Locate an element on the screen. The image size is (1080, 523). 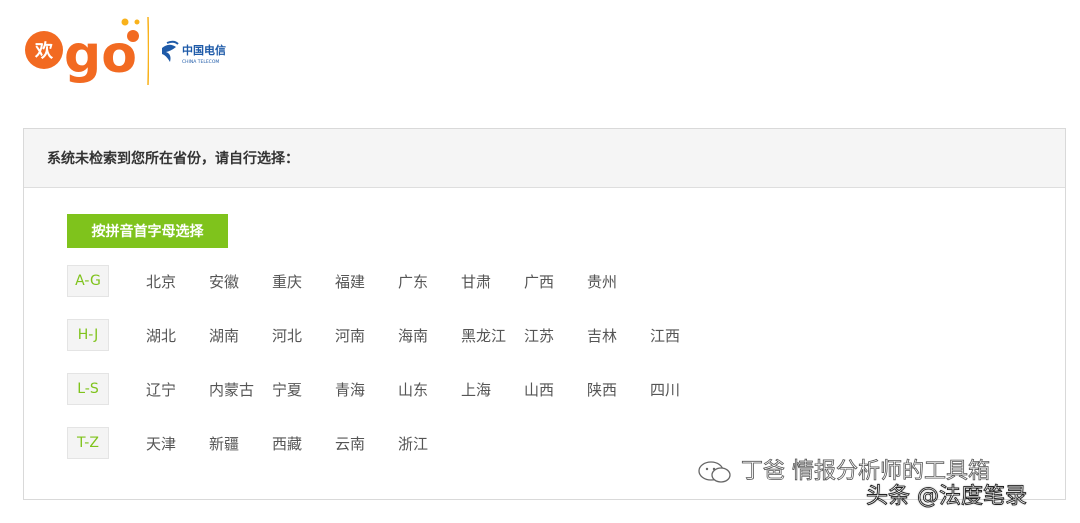
province-link: 黑龙江 is located at coordinates (492, 335).